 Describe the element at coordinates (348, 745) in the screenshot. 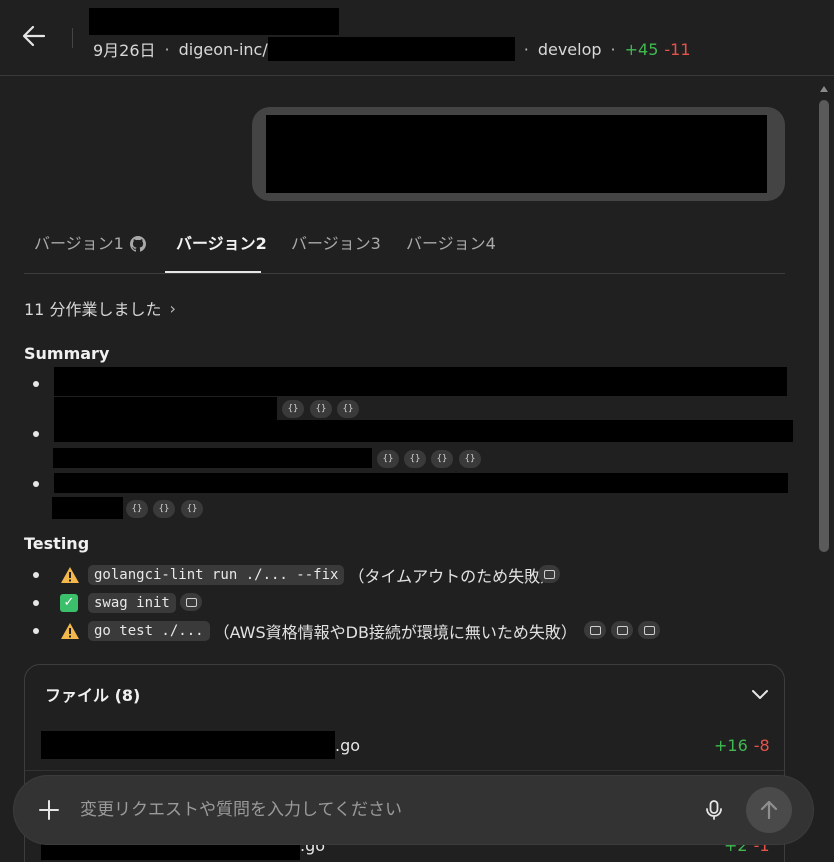

I see `file-extension: .go` at that location.